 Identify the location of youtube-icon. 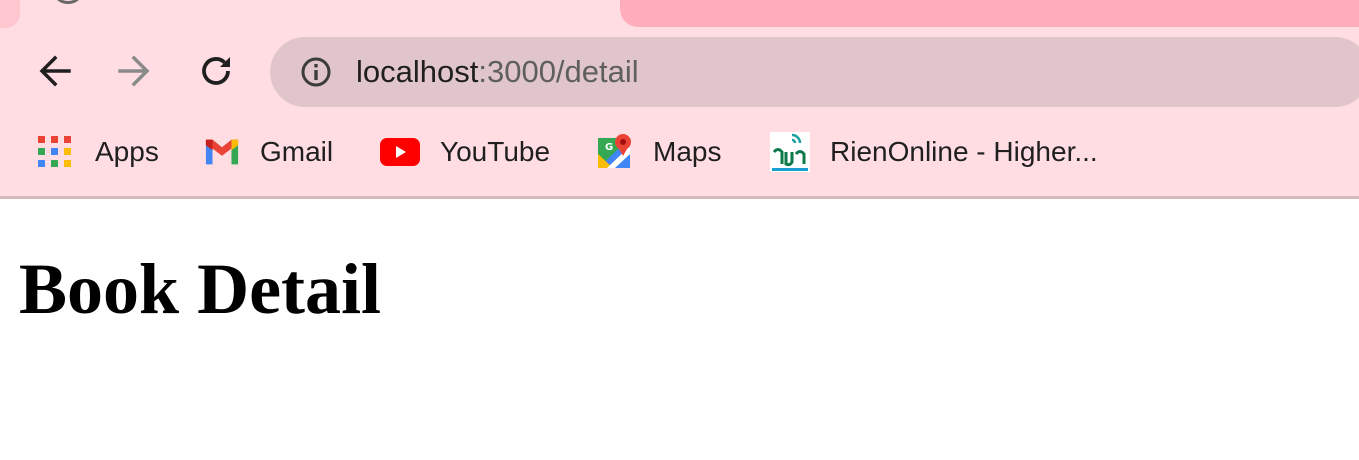
(400, 152).